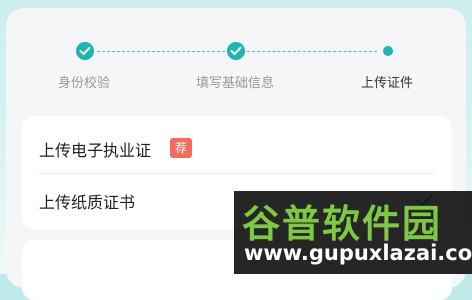  Describe the element at coordinates (181, 148) in the screenshot. I see `recommend-badge: 荐` at that location.